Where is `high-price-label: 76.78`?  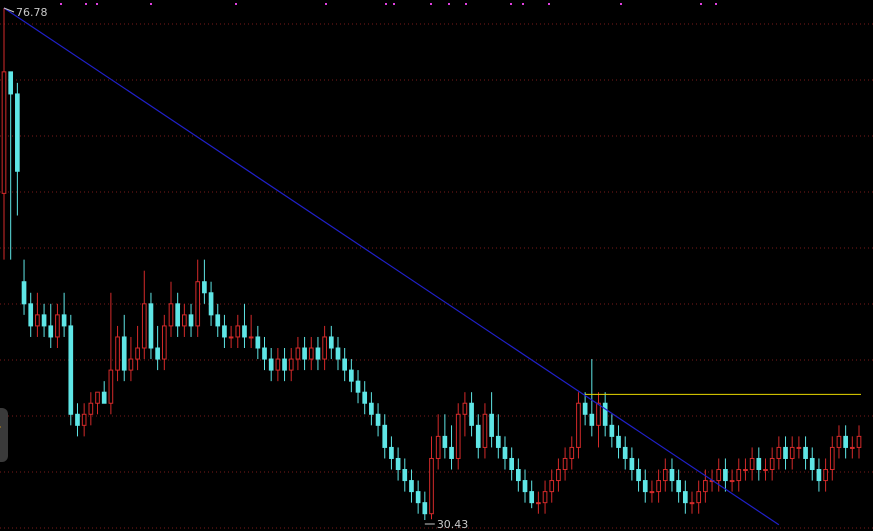
high-price-label: 76.78 is located at coordinates (32, 12).